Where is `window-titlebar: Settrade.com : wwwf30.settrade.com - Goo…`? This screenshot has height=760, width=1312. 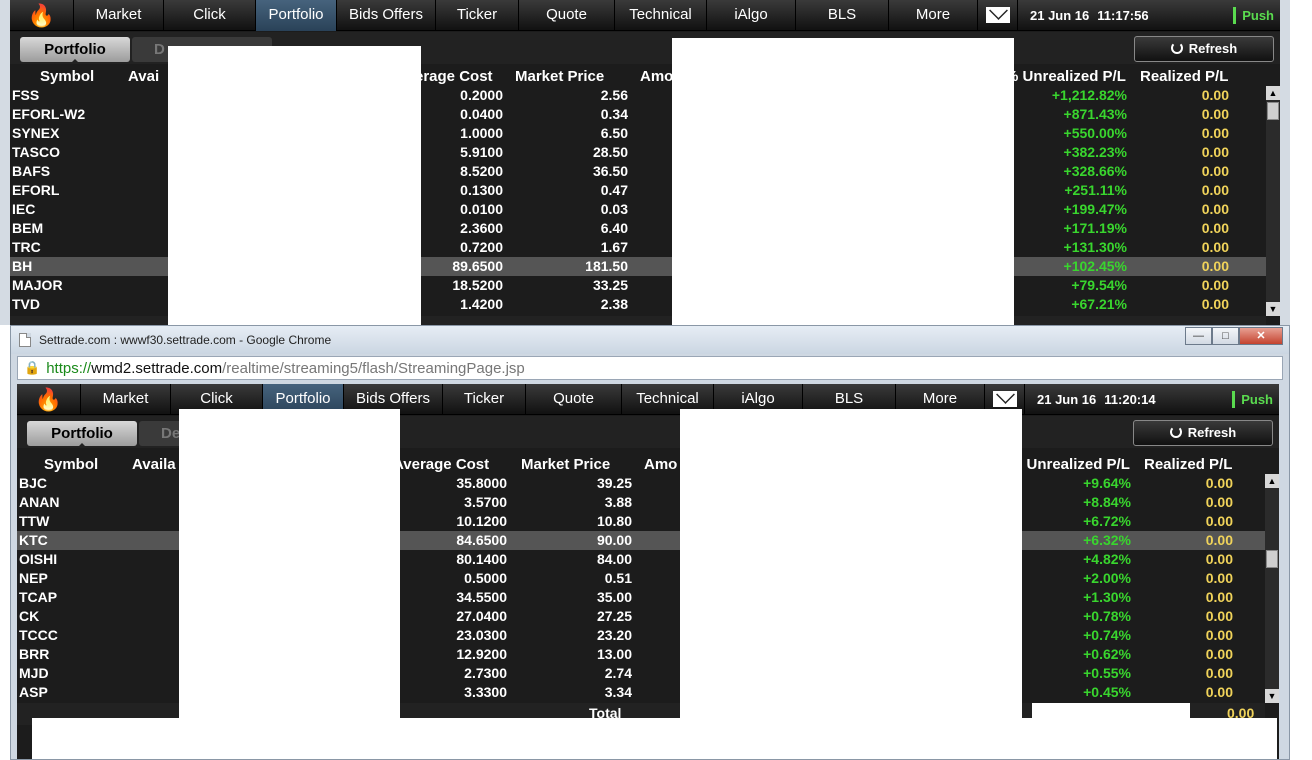 window-titlebar: Settrade.com : wwwf30.settrade.com - Goo… is located at coordinates (650, 340).